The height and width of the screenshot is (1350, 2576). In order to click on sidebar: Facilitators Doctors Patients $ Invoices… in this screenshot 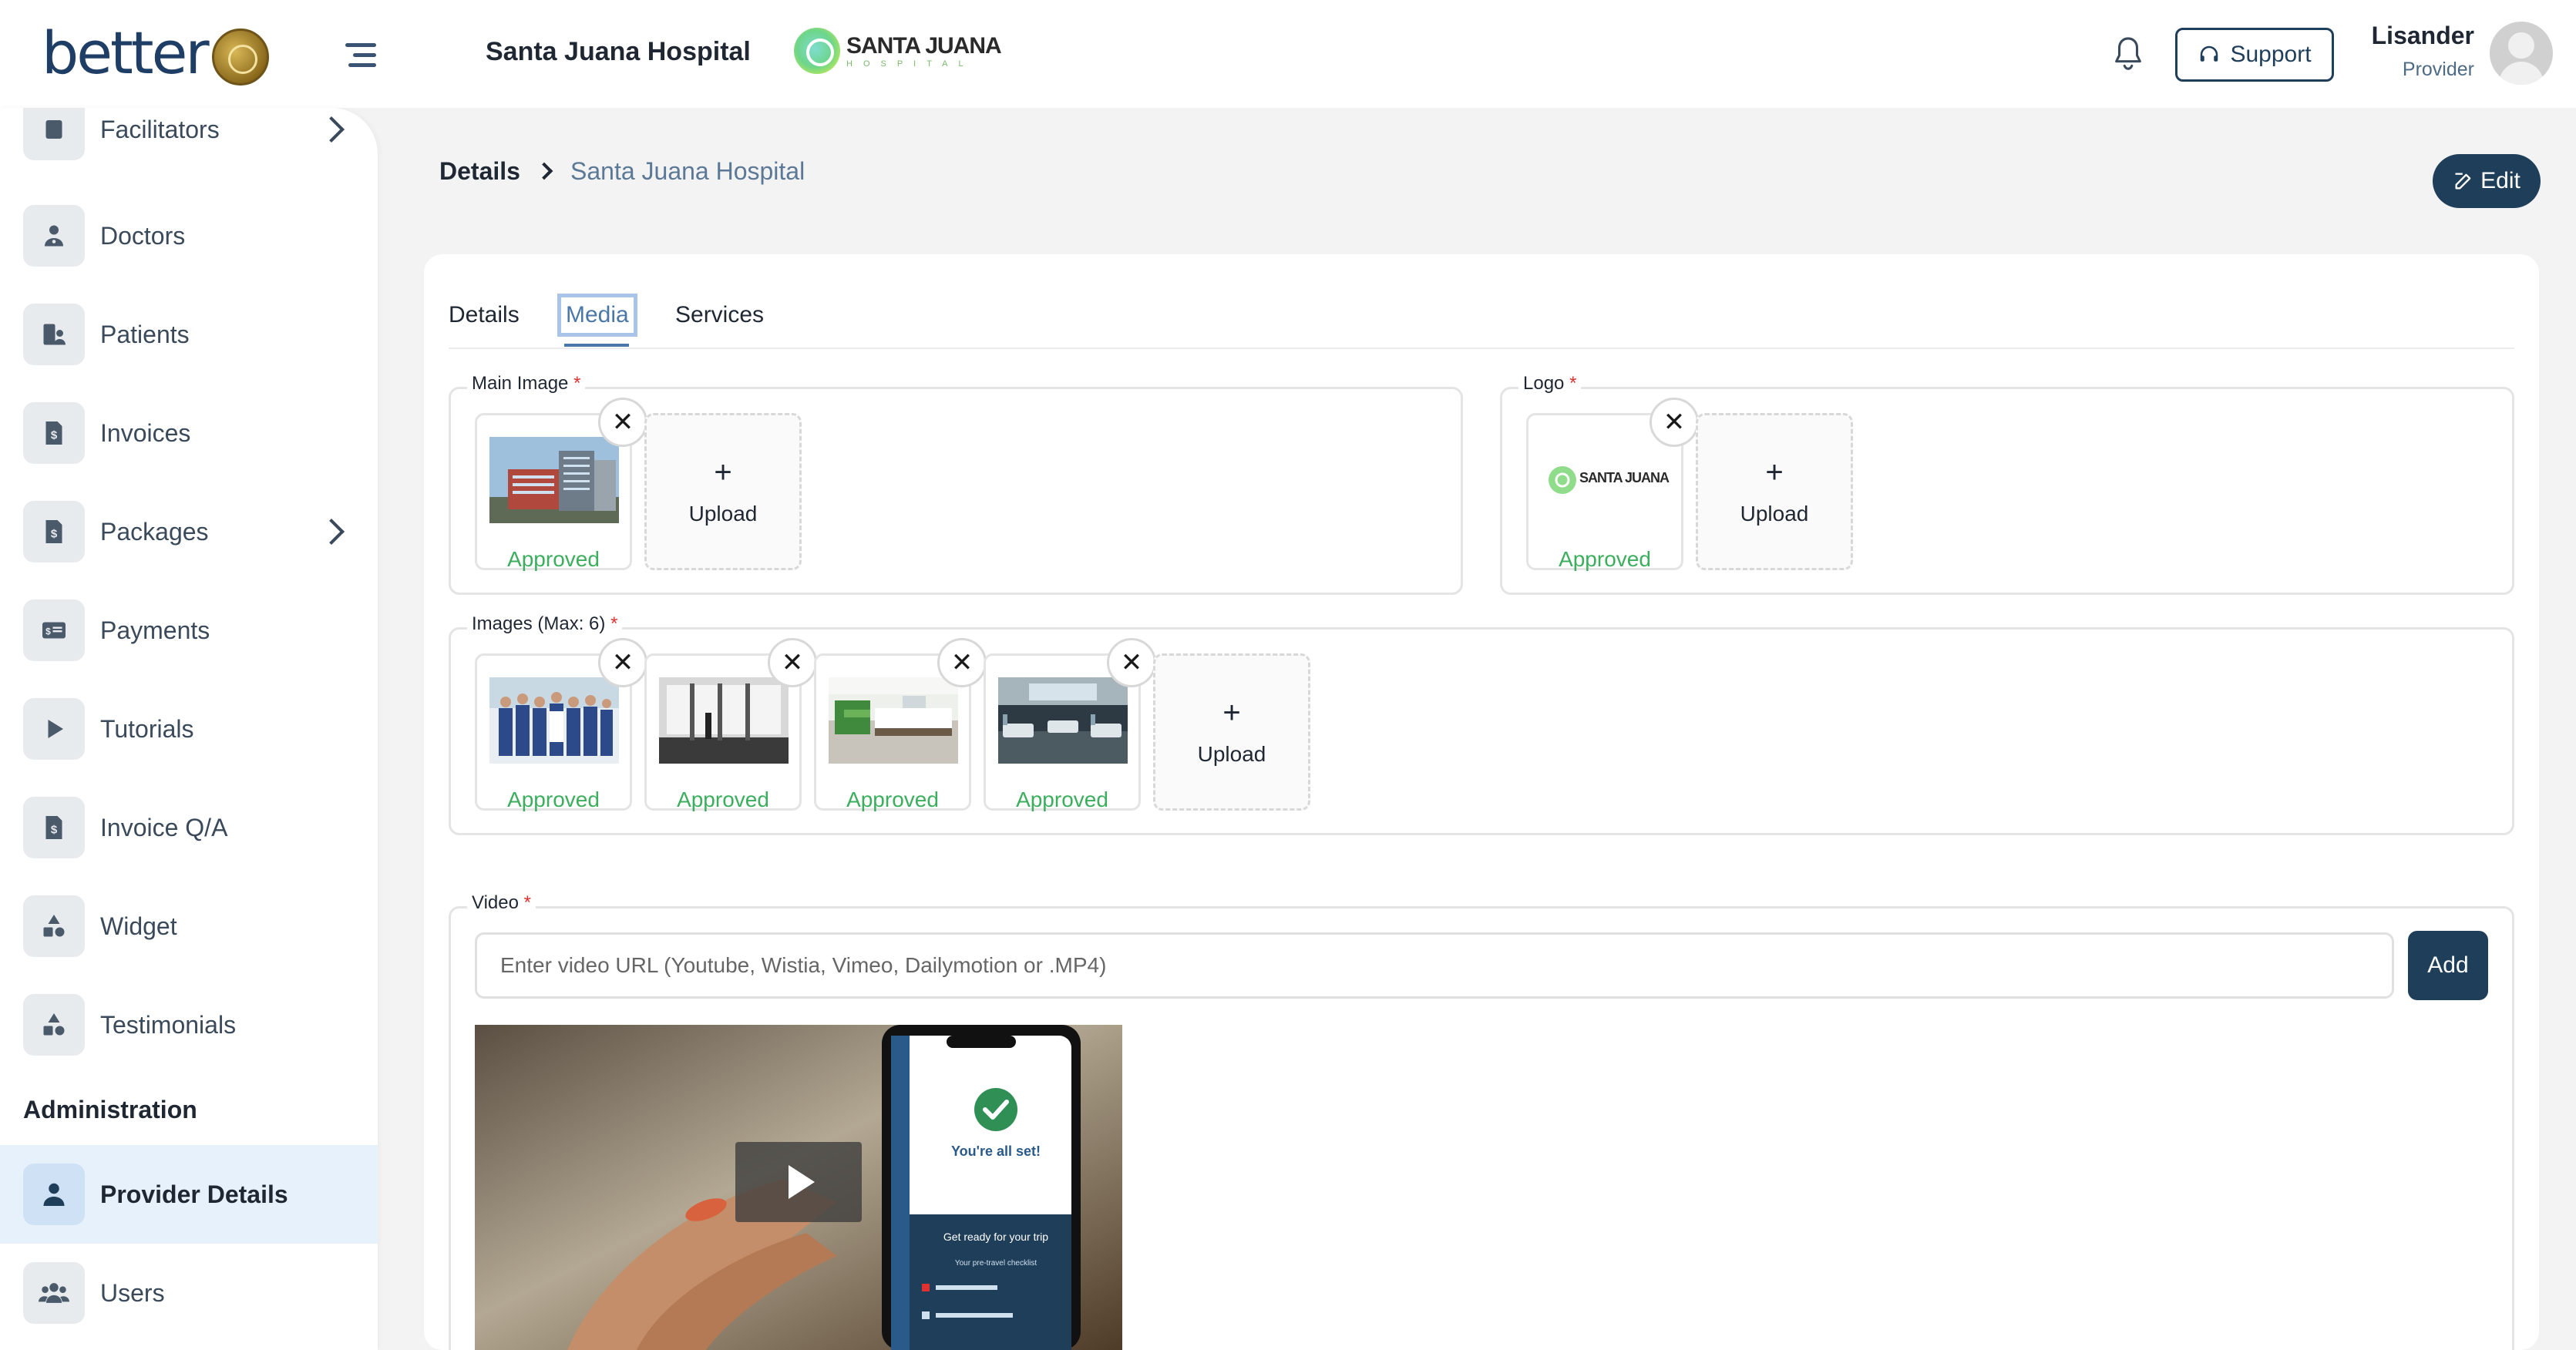, I will do `click(189, 729)`.